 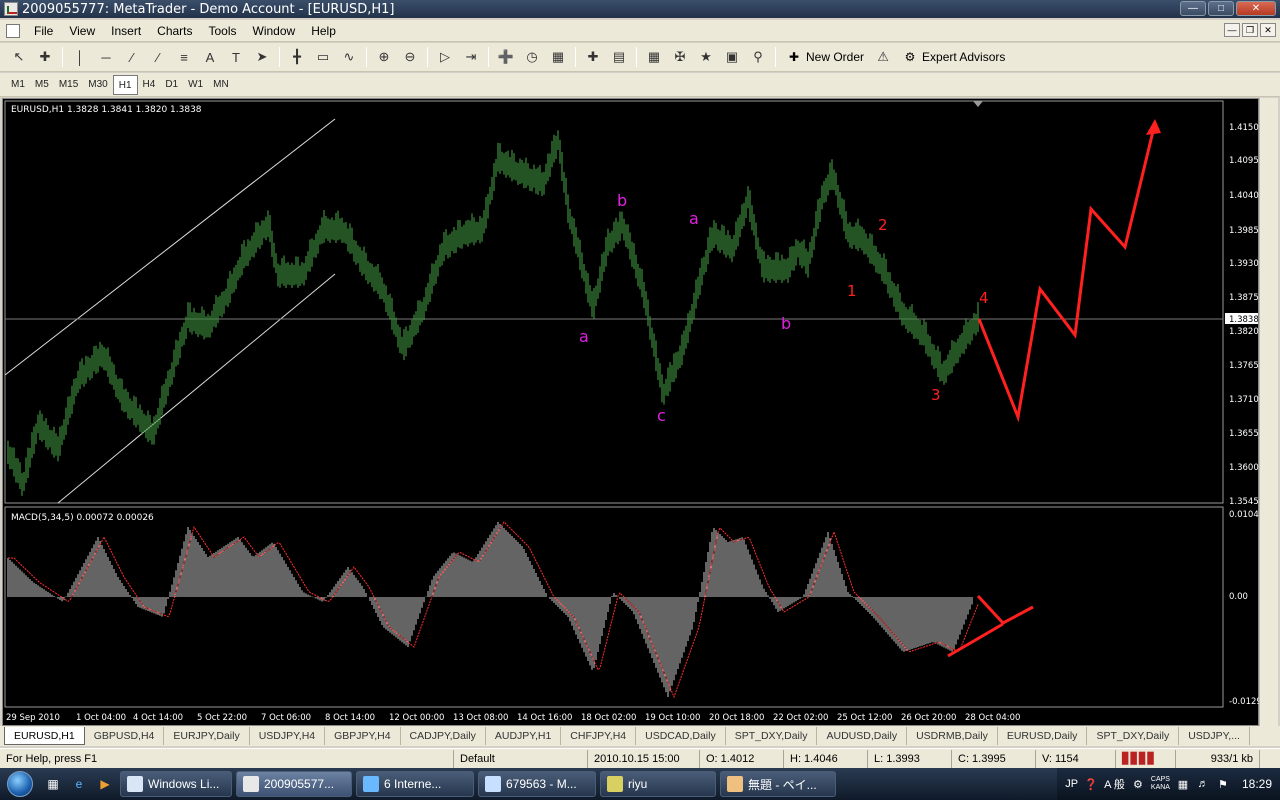 I want to click on timeframe-w1: W1, so click(x=195, y=85).